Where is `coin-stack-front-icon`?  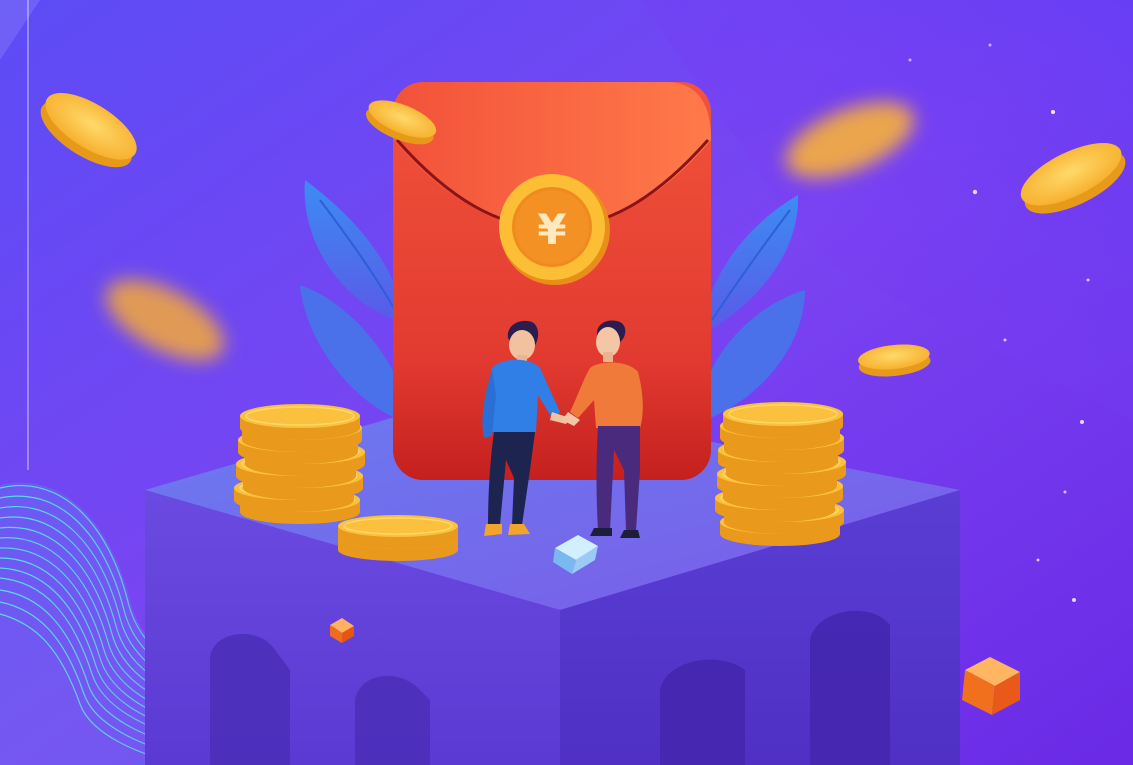
coin-stack-front-icon is located at coordinates (398, 538).